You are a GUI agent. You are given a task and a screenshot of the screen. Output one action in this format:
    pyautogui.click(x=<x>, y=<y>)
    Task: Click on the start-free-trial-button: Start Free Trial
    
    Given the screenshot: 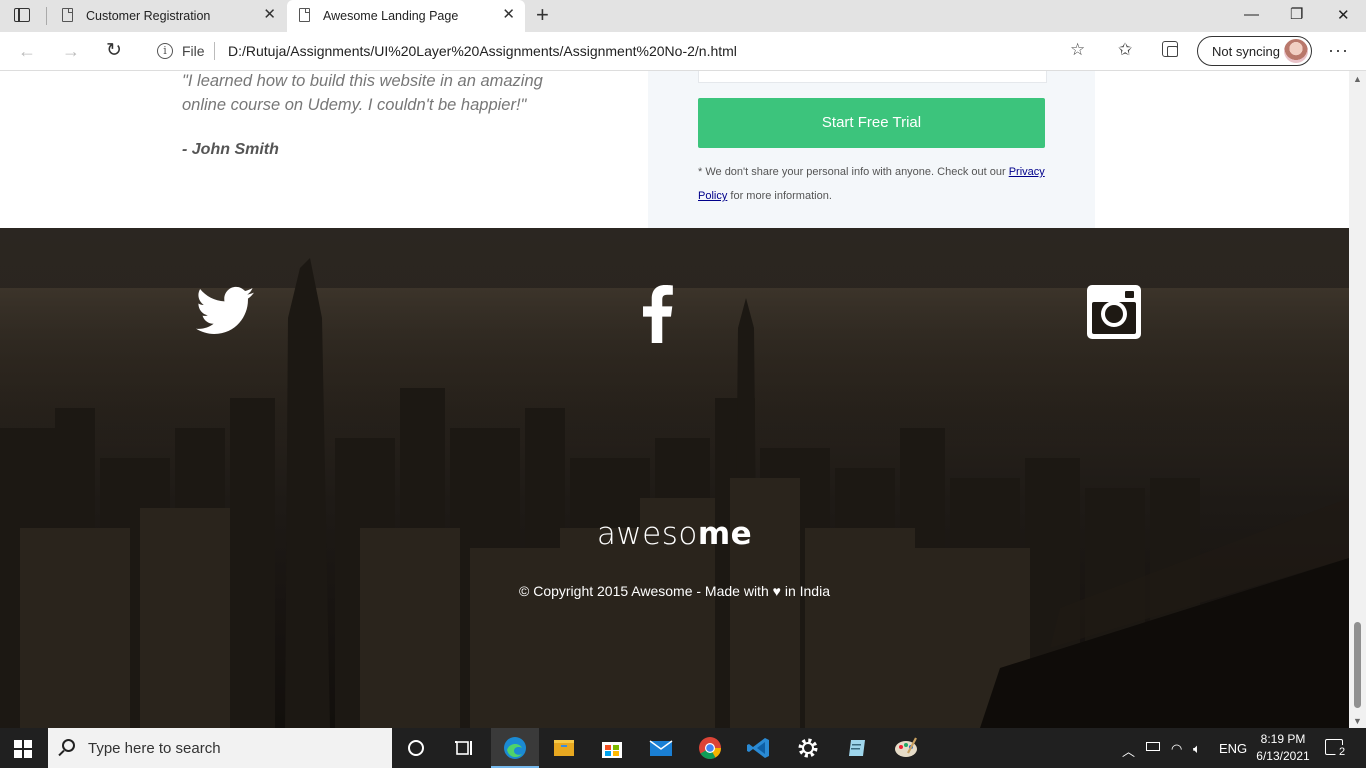 What is the action you would take?
    pyautogui.click(x=871, y=123)
    